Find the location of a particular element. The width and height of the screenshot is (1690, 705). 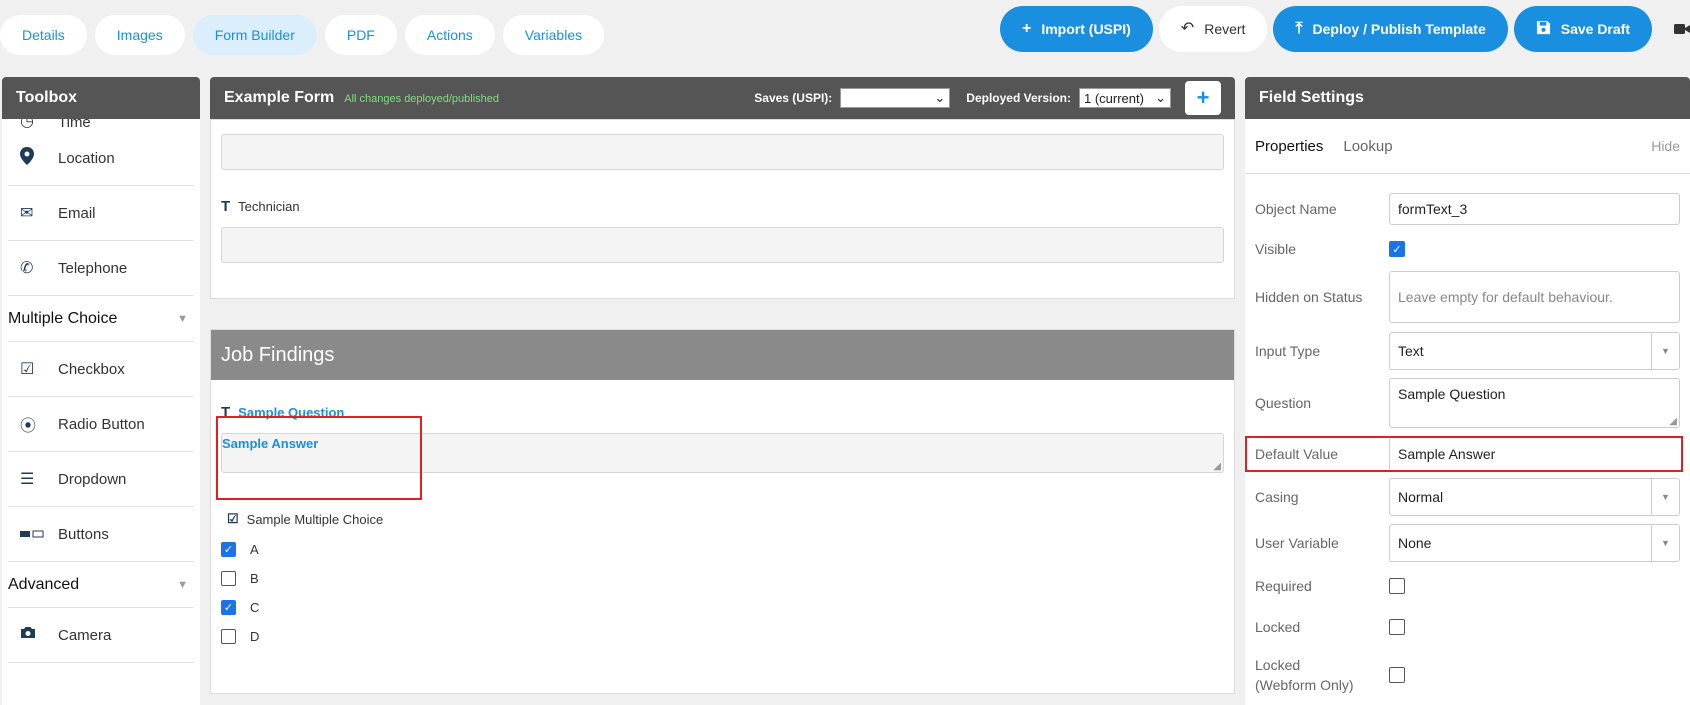

group-label: Multiple Choice is located at coordinates (63, 318).